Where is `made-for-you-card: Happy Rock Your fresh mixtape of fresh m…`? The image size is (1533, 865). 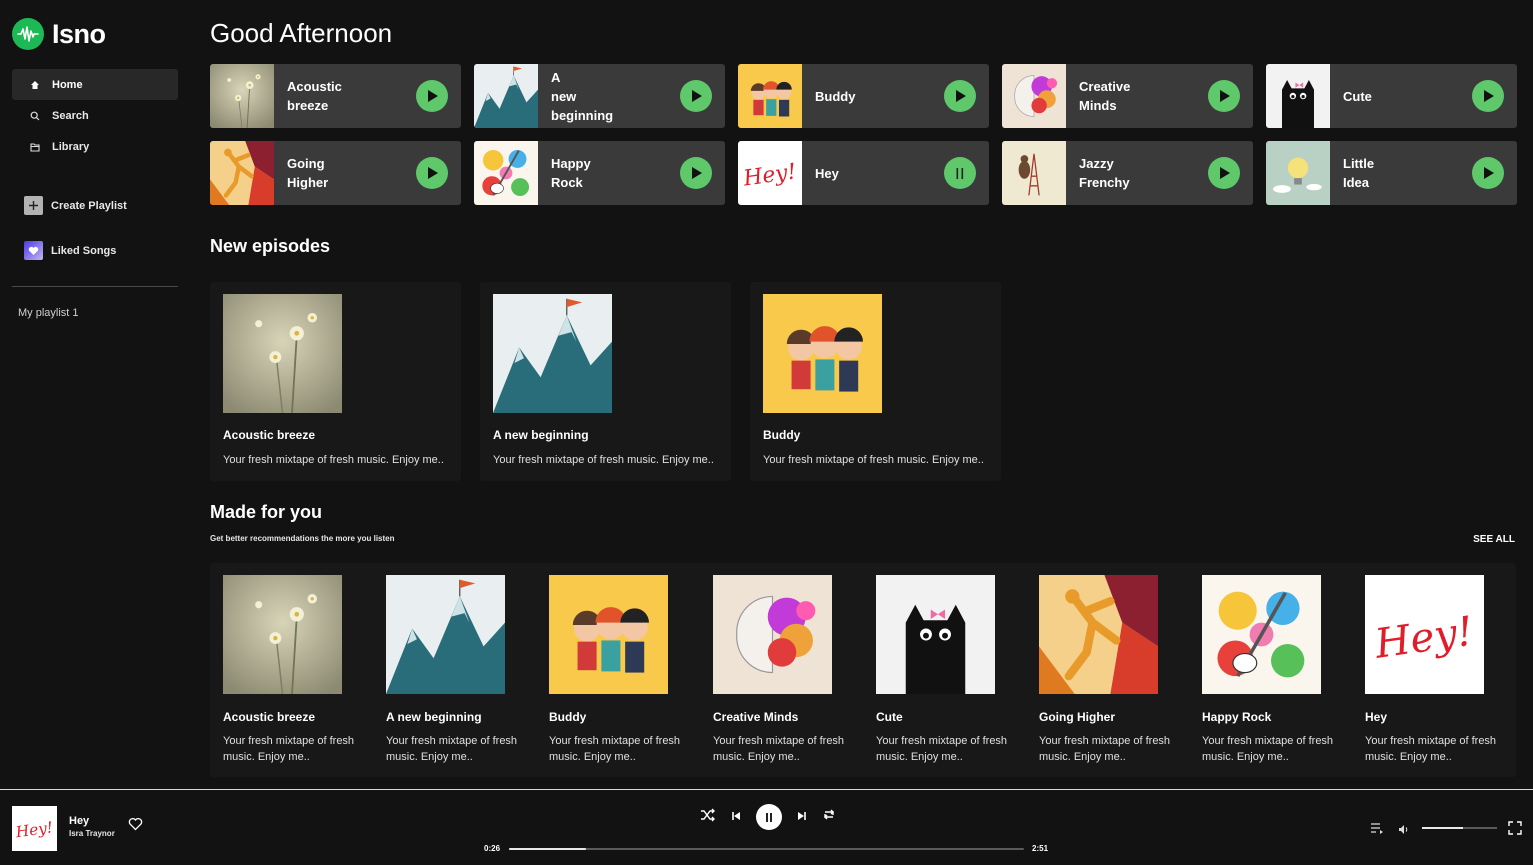 made-for-you-card: Happy Rock Your fresh mixtape of fresh m… is located at coordinates (1277, 669).